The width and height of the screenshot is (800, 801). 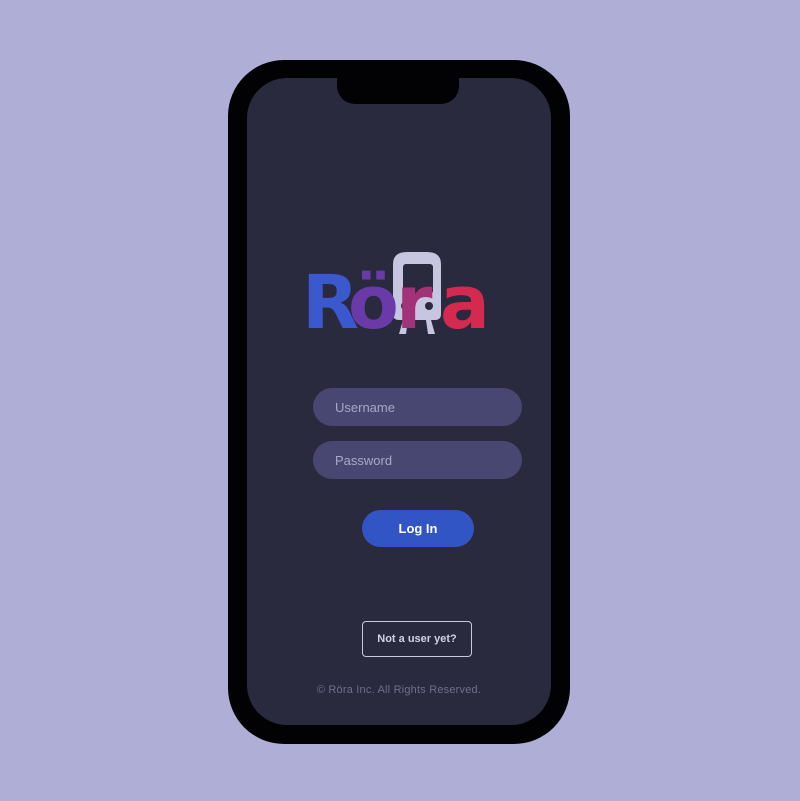 I want to click on brand-logo: R ö r a, so click(x=396, y=299).